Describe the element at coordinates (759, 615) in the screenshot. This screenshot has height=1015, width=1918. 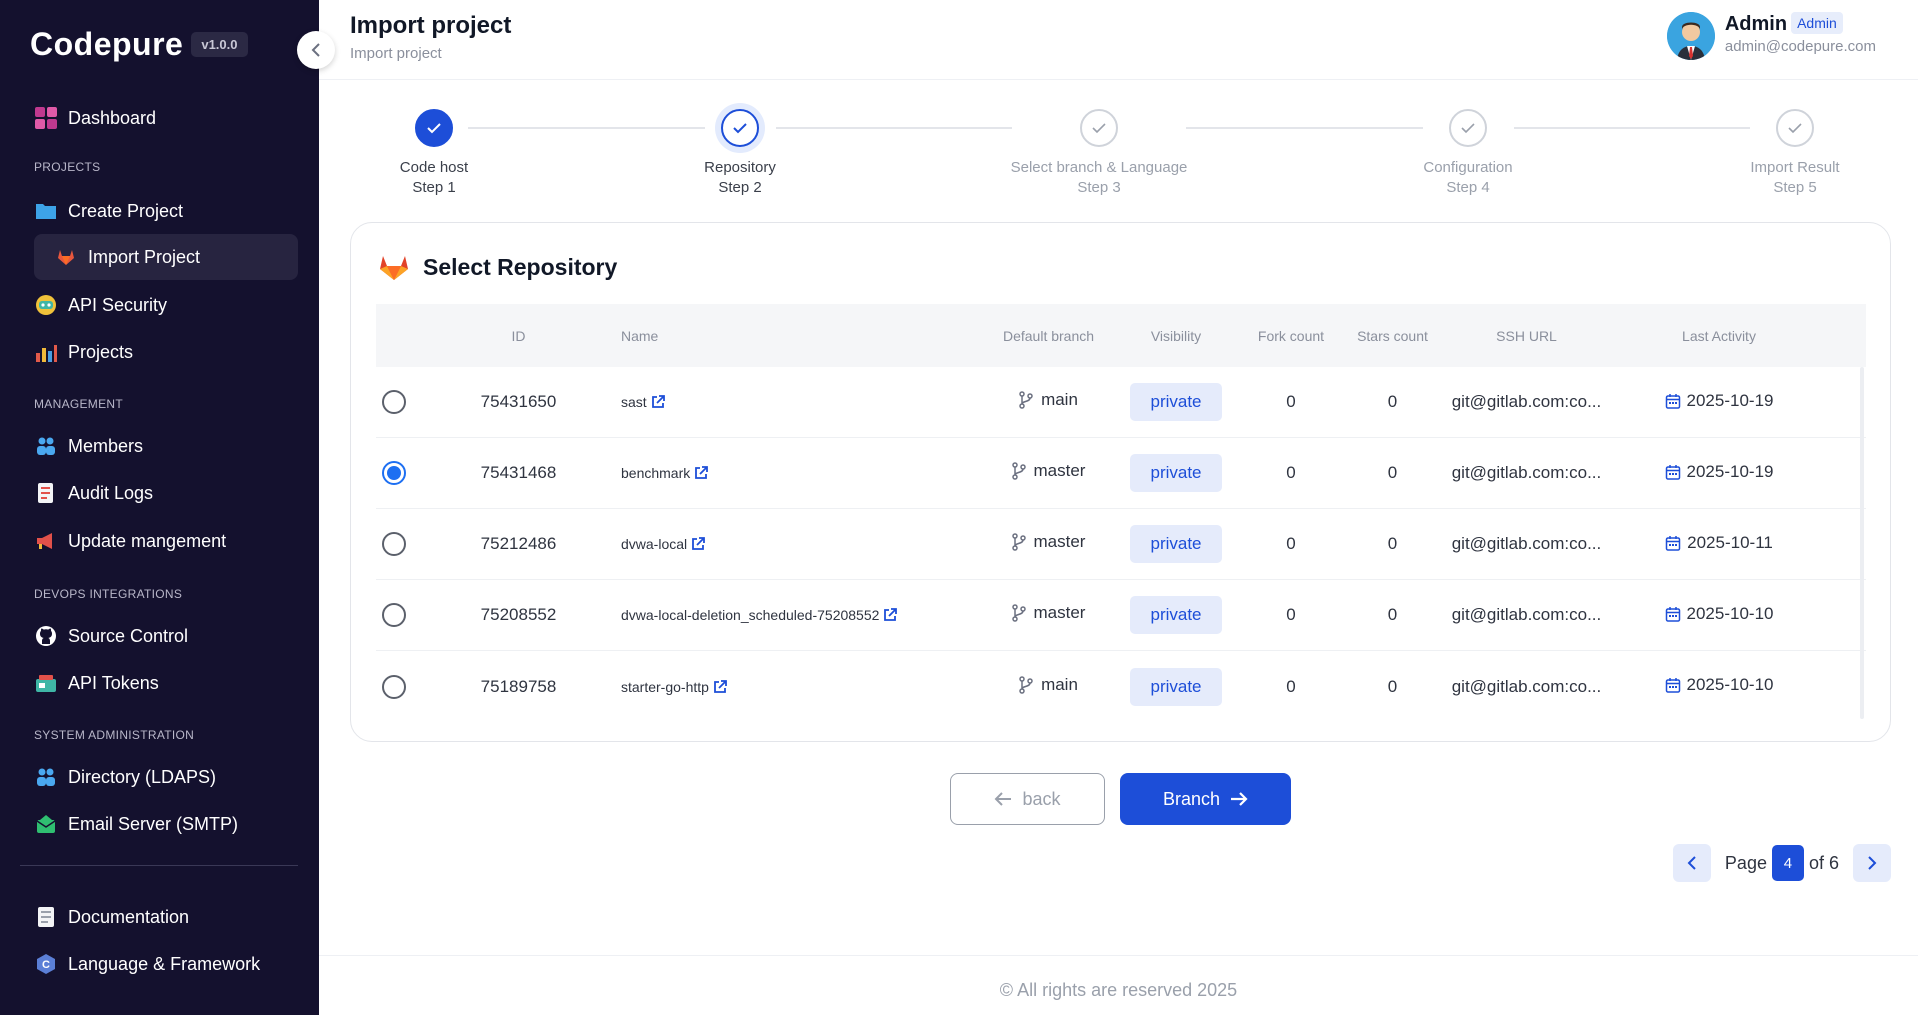
I see `repo-name-link: dvwa-local-deletion_scheduled-75208552` at that location.